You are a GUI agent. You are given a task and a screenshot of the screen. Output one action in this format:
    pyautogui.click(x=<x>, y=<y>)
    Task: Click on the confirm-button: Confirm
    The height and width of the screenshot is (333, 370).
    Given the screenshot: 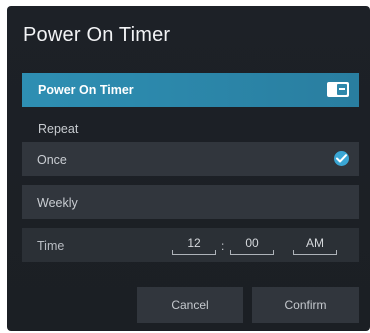 What is the action you would take?
    pyautogui.click(x=305, y=305)
    